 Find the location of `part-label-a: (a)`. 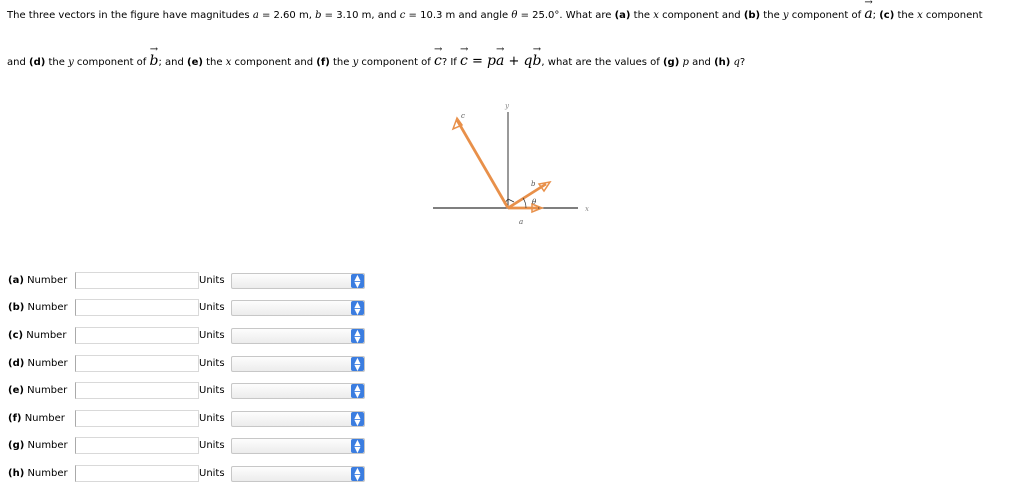

part-label-a: (a) is located at coordinates (622, 15).